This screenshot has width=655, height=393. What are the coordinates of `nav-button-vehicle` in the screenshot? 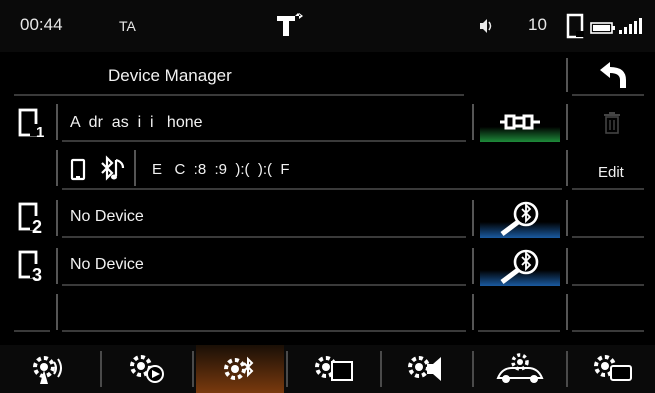 It's located at (520, 369).